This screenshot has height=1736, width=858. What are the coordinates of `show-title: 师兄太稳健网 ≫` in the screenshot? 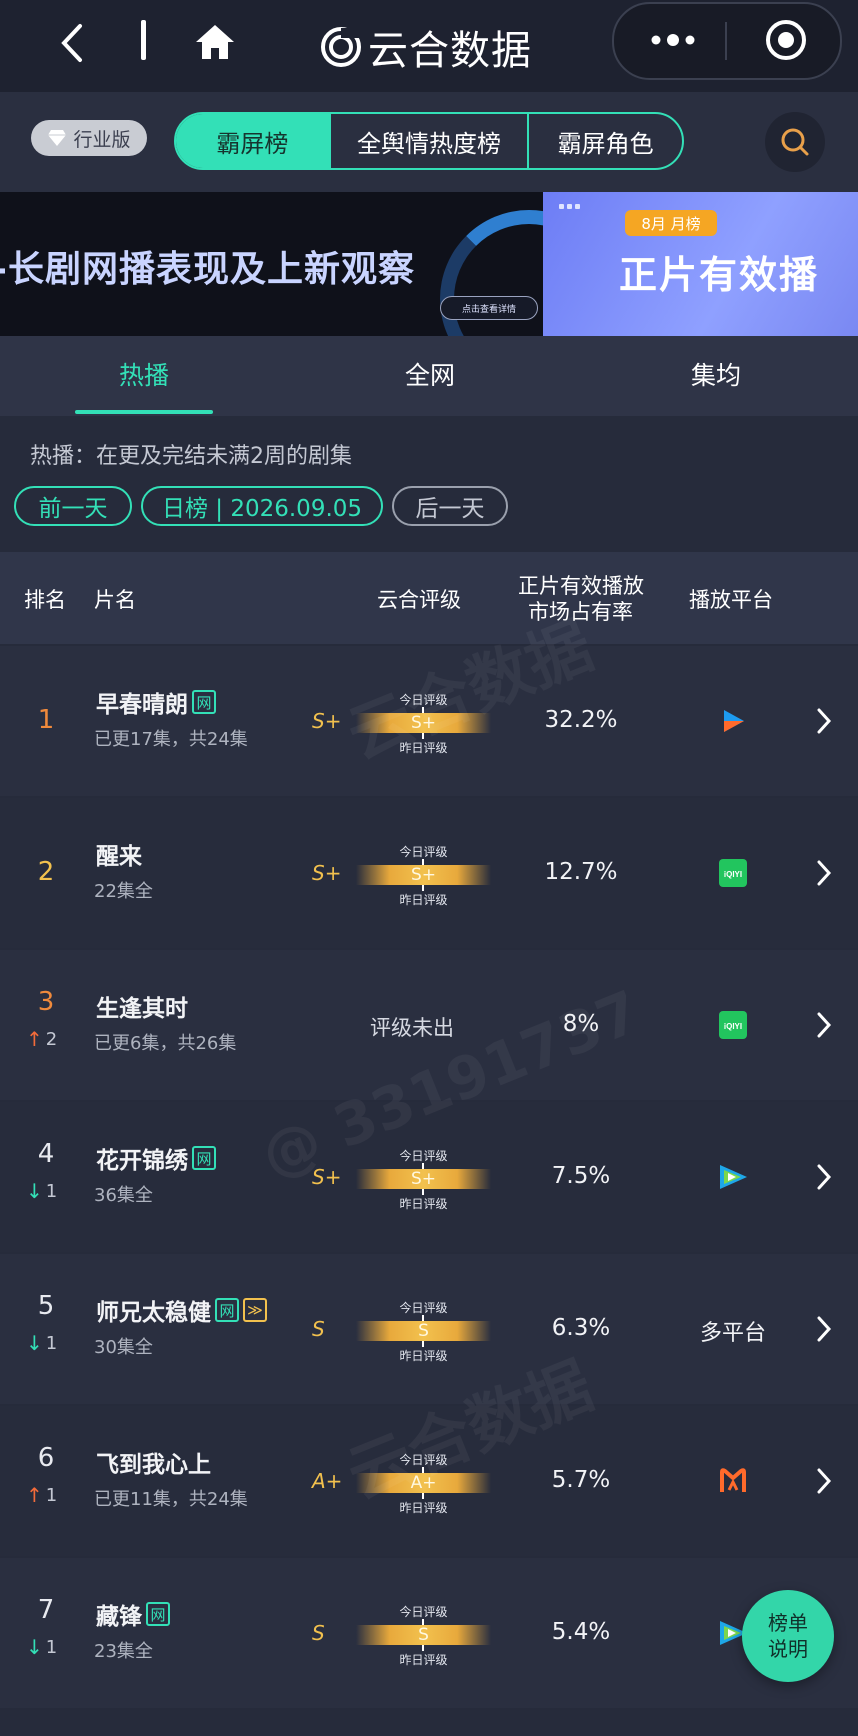 It's located at (181, 1310).